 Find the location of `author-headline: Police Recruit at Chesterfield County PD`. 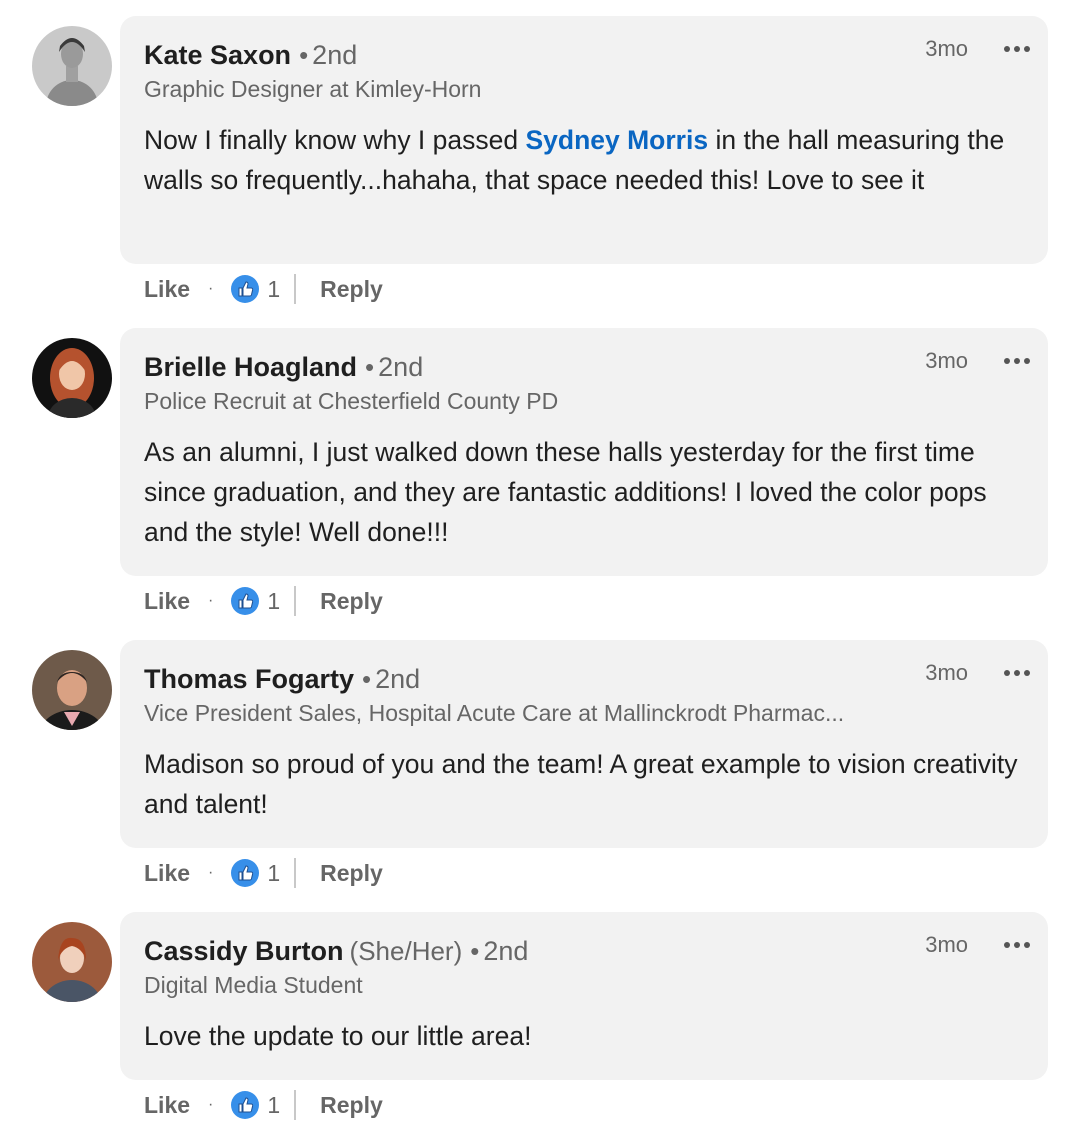

author-headline: Police Recruit at Chesterfield County PD is located at coordinates (351, 401).